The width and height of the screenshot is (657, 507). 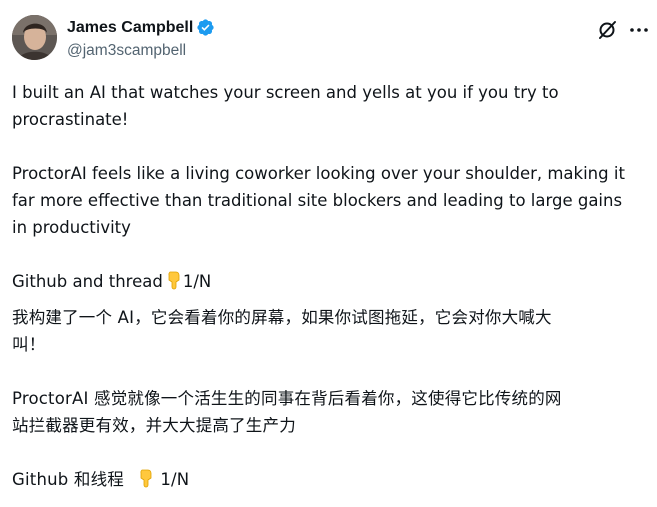 What do you see at coordinates (130, 28) in the screenshot?
I see `author-display-name: James Campbell` at bounding box center [130, 28].